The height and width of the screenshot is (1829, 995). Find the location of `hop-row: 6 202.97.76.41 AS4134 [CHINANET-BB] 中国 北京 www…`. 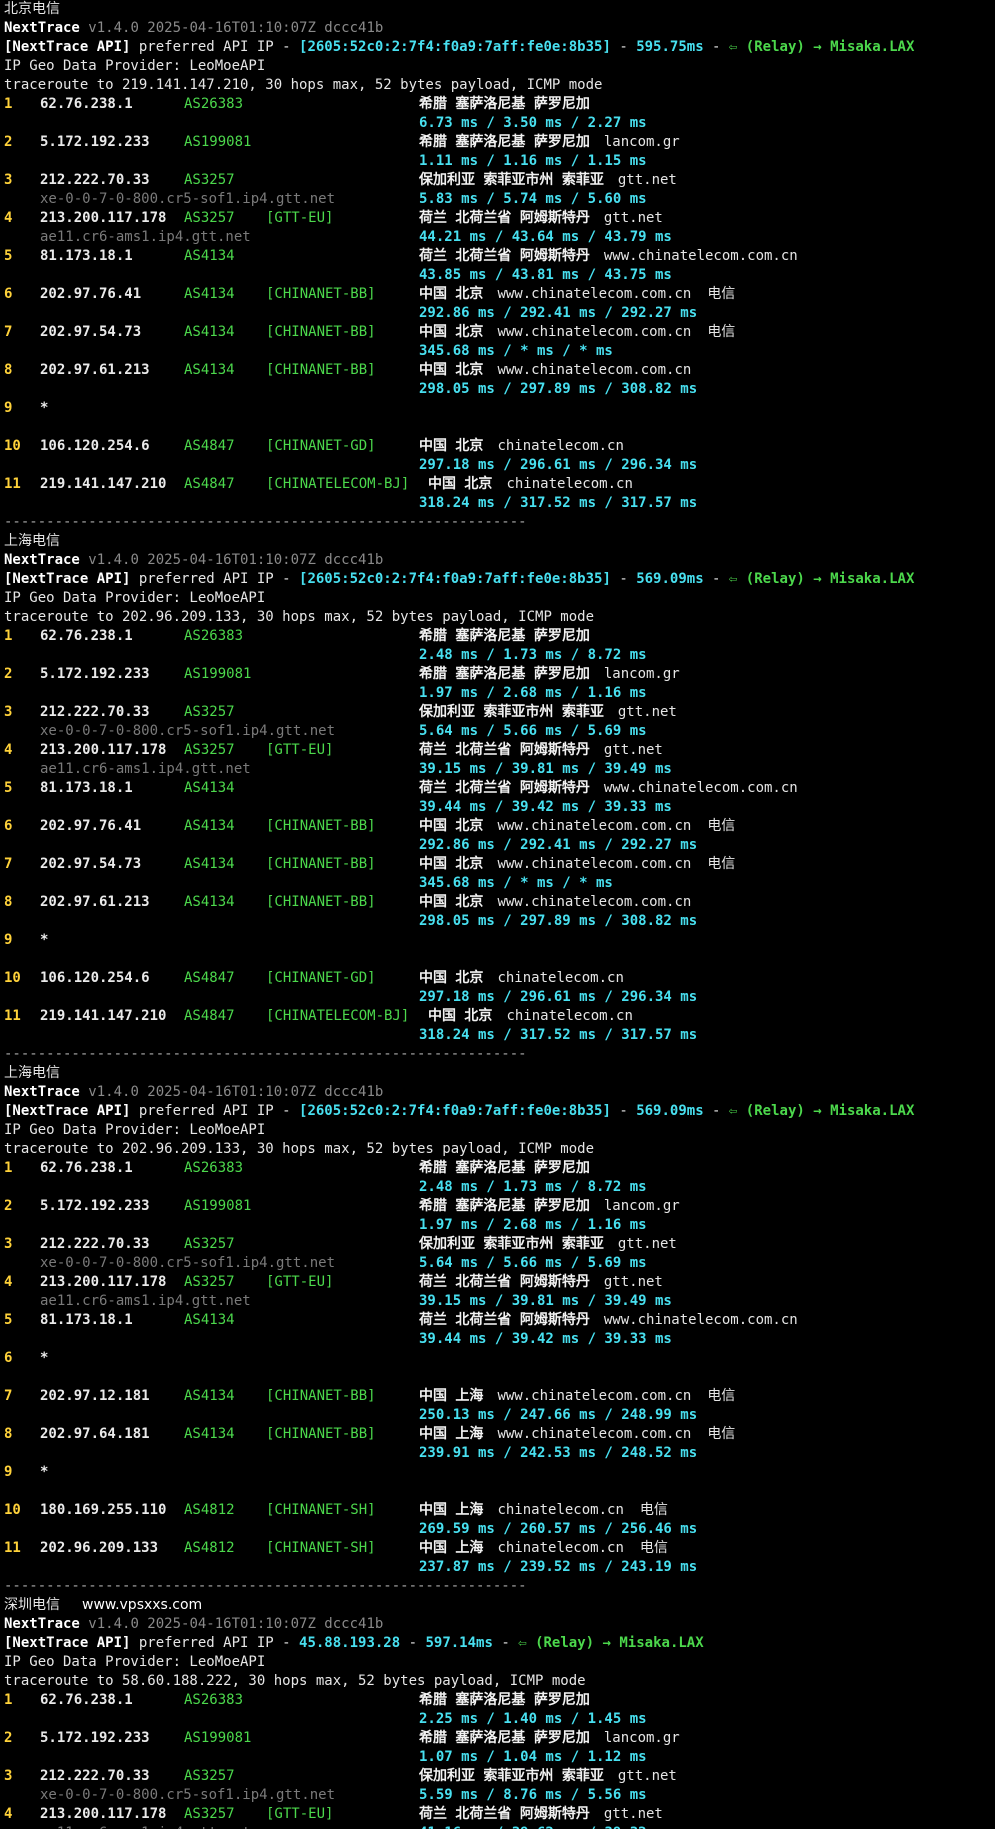

hop-row: 6 202.97.76.41 AS4134 [CHINANET-BB] 中国 北京 www… is located at coordinates (497, 836).